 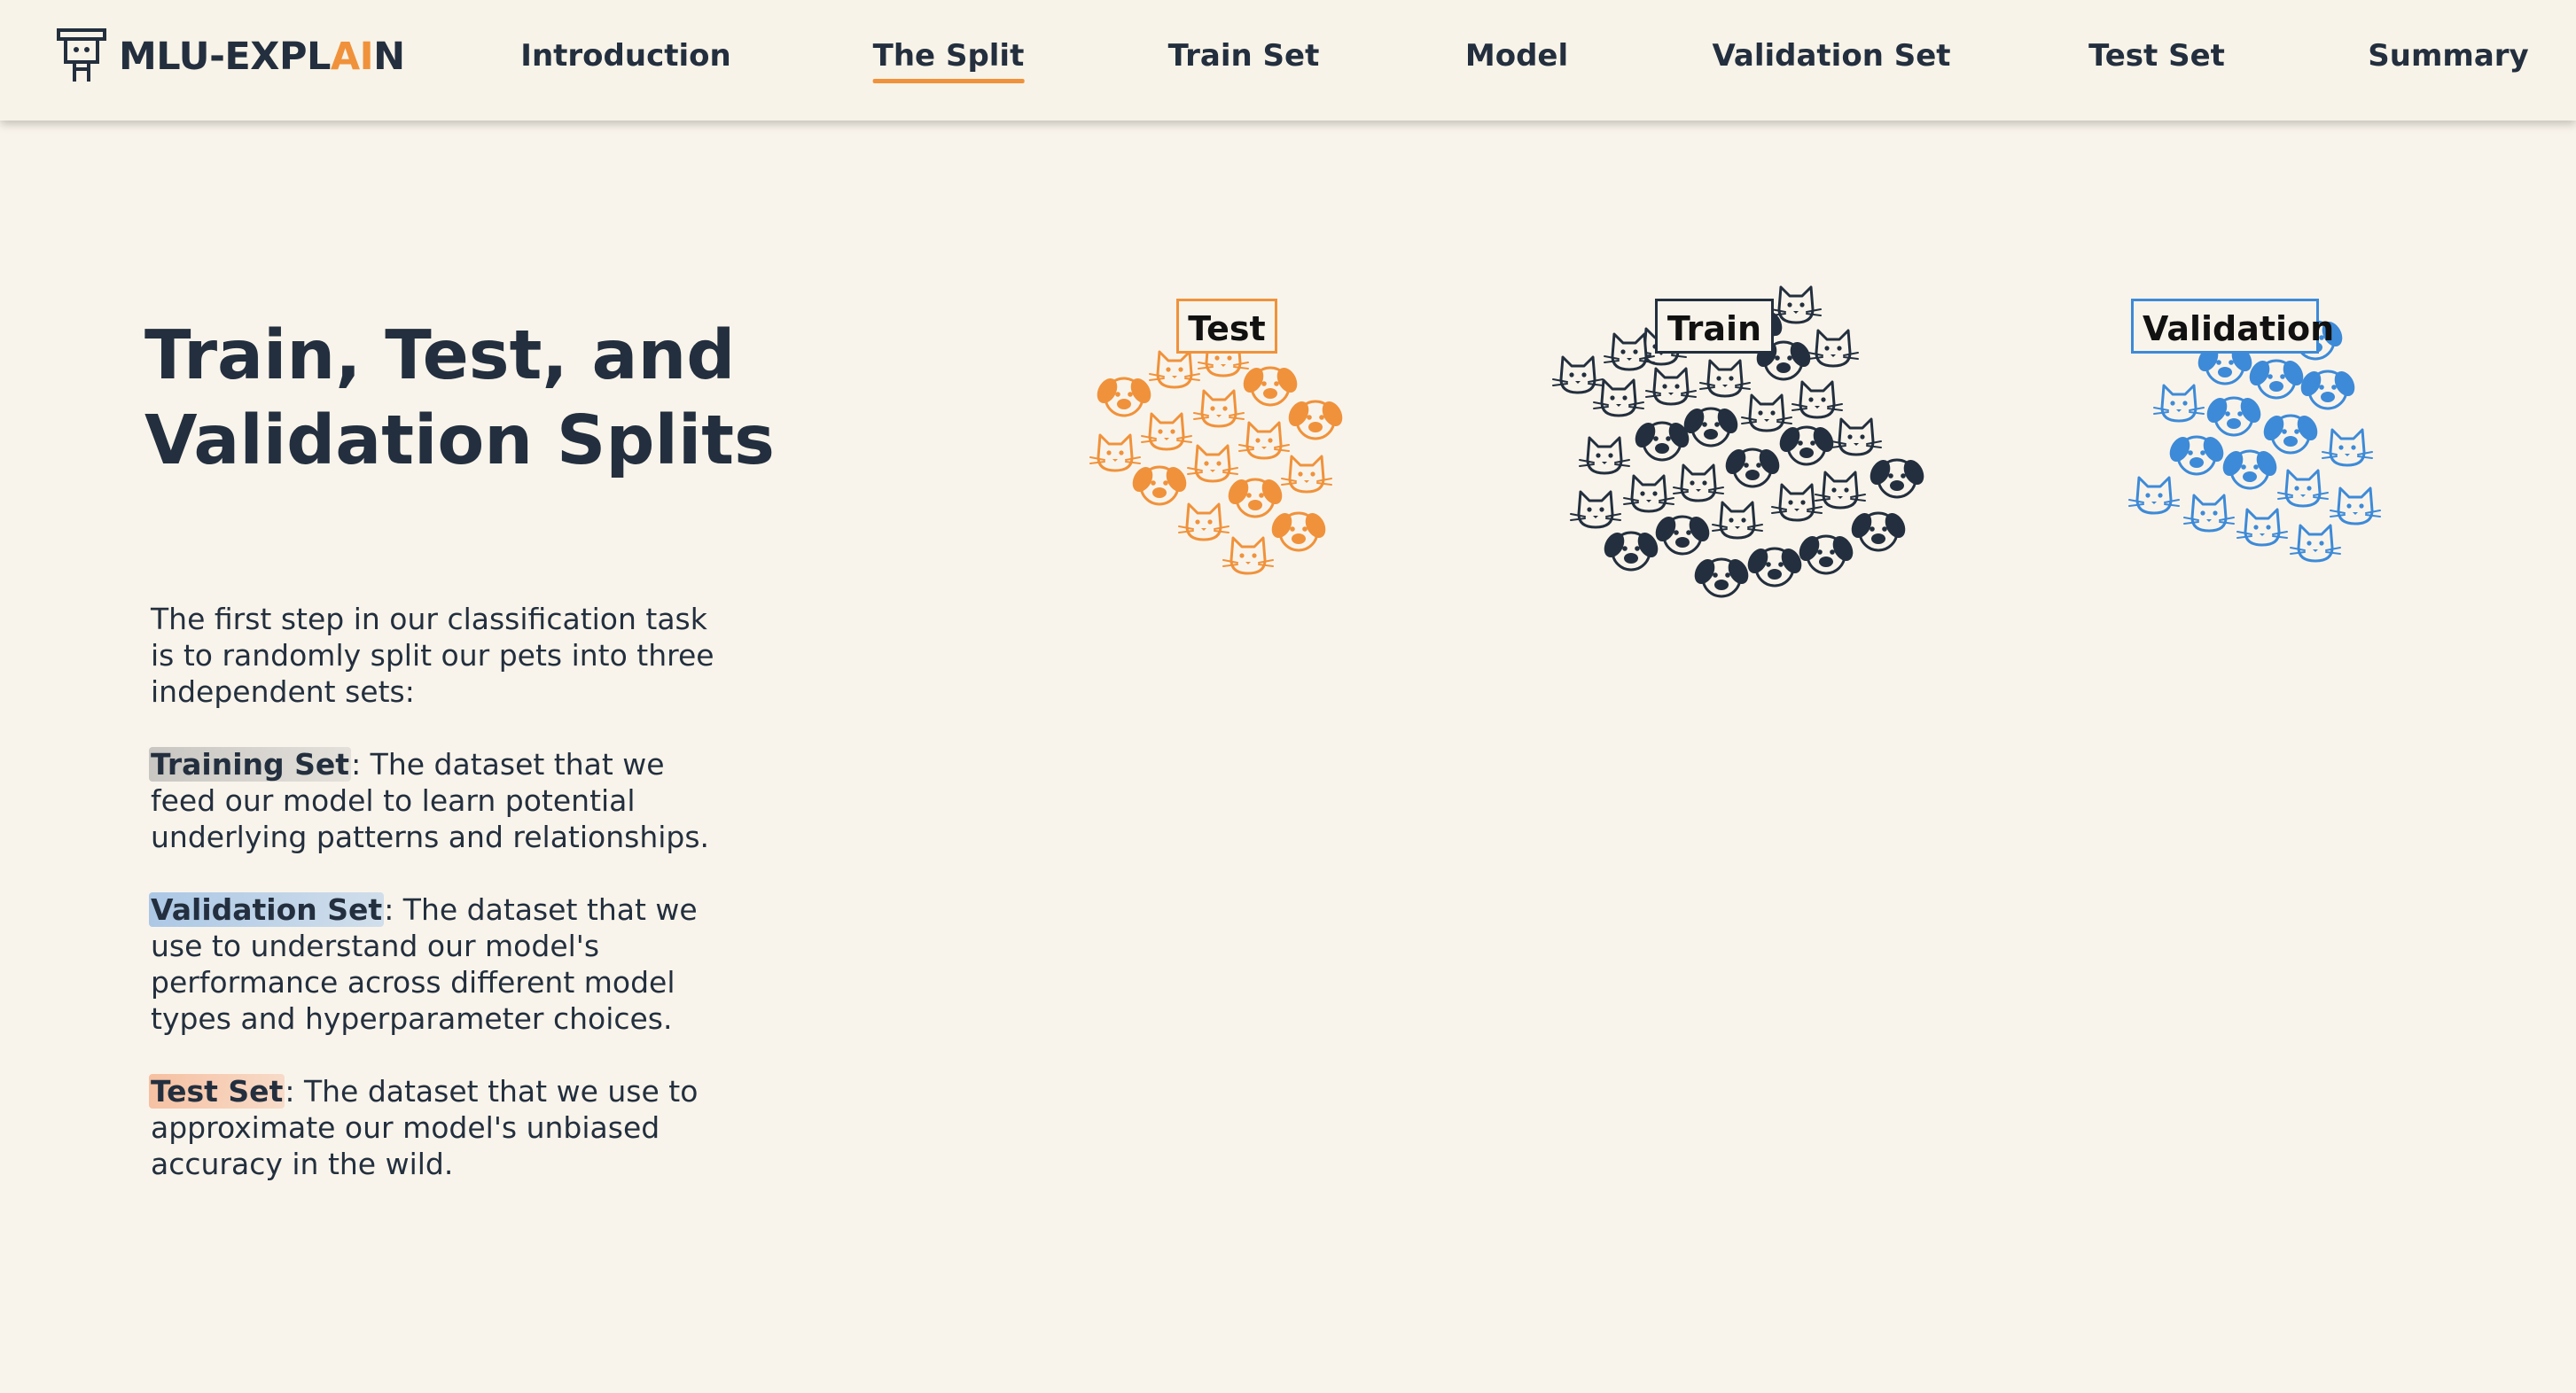 What do you see at coordinates (1226, 326) in the screenshot?
I see `test-group-label: Test` at bounding box center [1226, 326].